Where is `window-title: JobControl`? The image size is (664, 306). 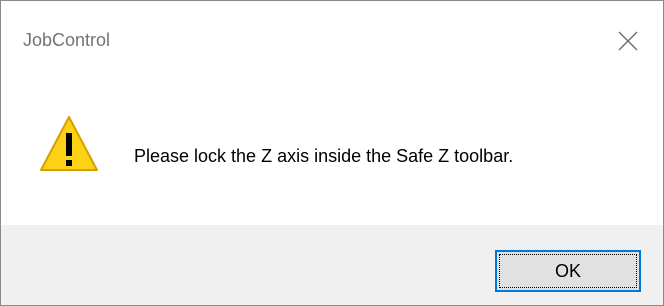
window-title: JobControl is located at coordinates (67, 40).